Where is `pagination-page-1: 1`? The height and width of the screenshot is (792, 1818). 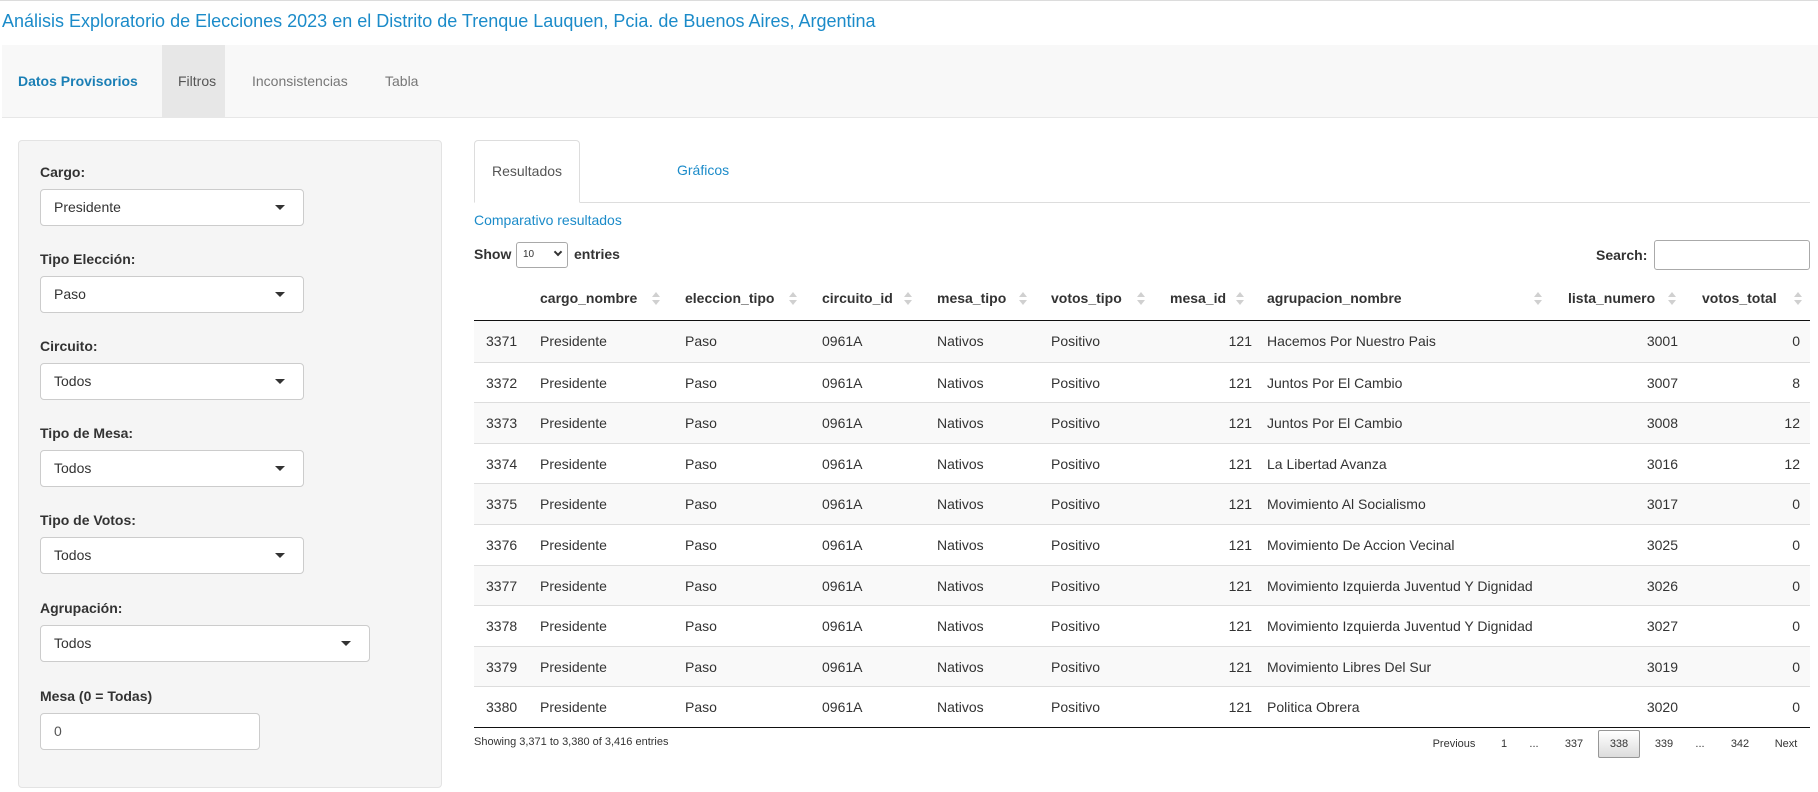 pagination-page-1: 1 is located at coordinates (1504, 744).